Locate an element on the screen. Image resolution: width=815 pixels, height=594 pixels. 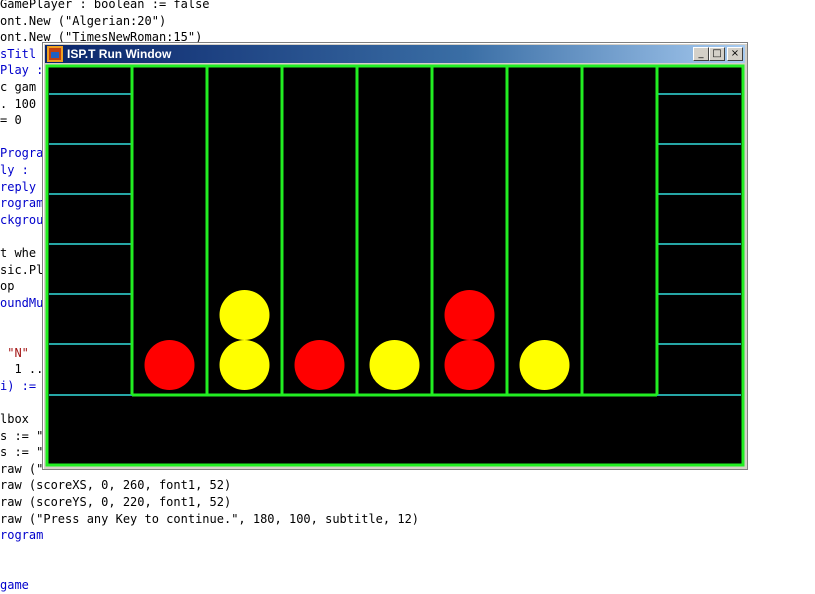
code-line: reply is located at coordinates (18, 186).